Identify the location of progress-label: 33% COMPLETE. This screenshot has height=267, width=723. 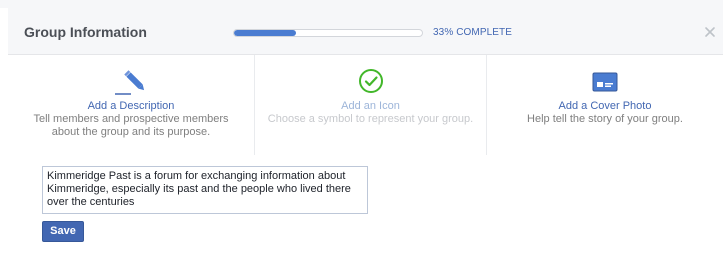
(473, 32).